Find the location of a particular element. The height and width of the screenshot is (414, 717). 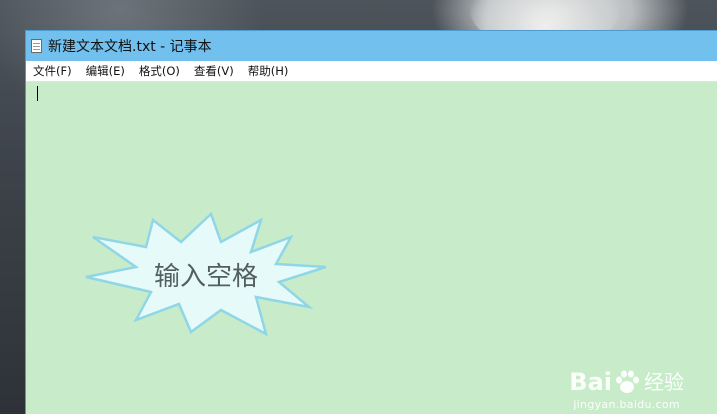

menu-help: 帮助(H) is located at coordinates (268, 71).